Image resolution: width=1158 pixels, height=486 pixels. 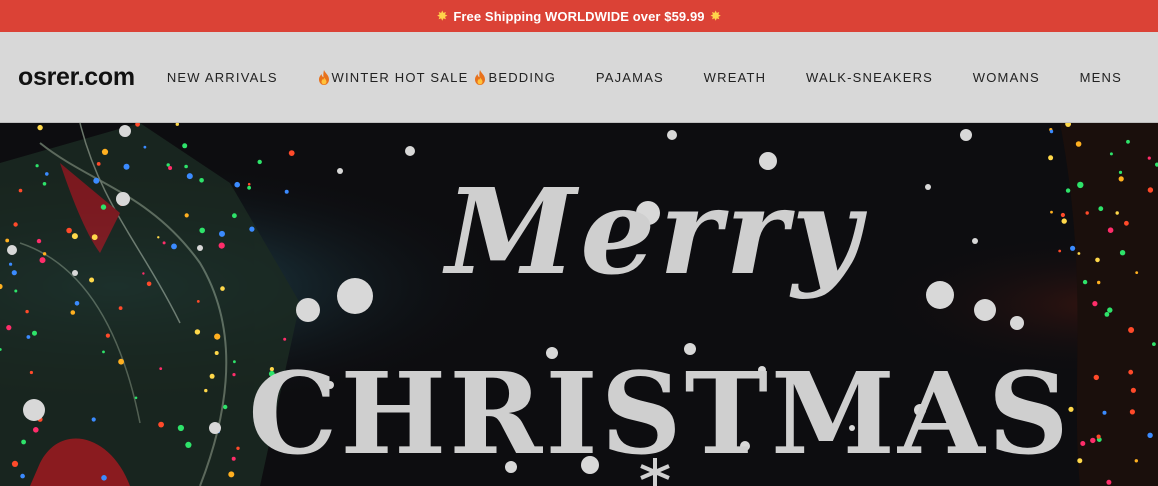 I want to click on nav-item-label: WOMANS, so click(x=1006, y=77).